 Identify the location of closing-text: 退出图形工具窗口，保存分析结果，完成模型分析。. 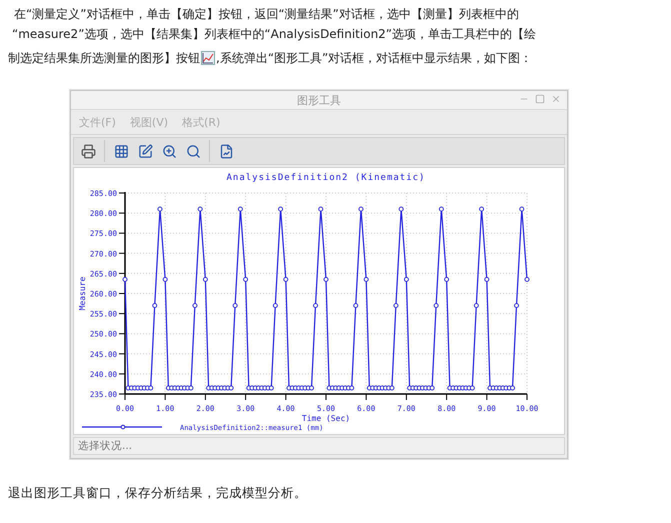
(158, 493).